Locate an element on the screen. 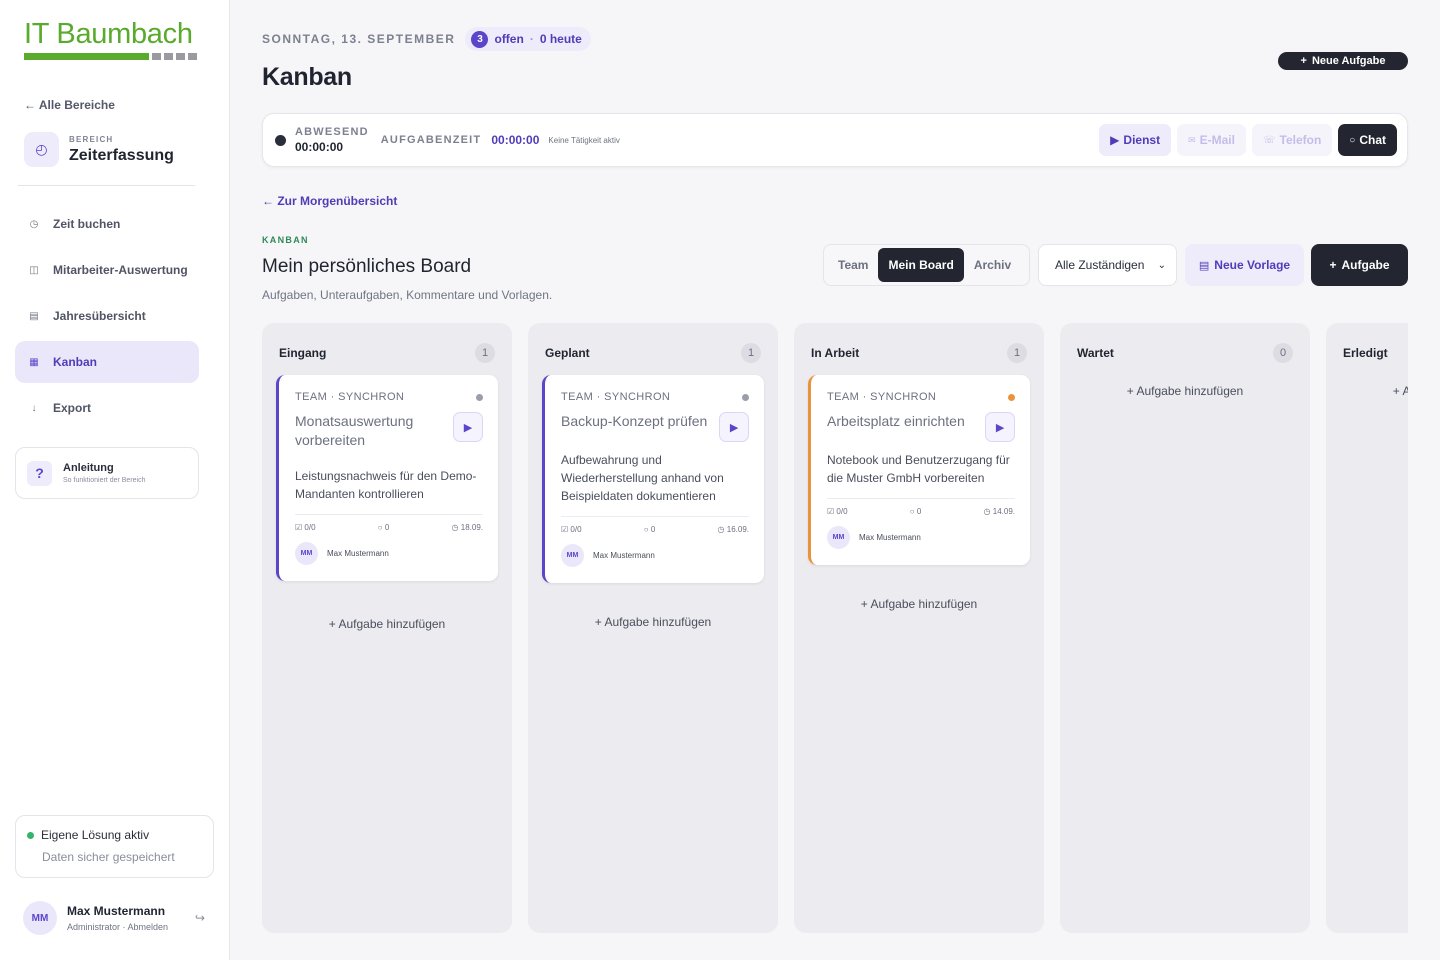  all-areas-link: ← Alle Bereiche is located at coordinates (69, 105).